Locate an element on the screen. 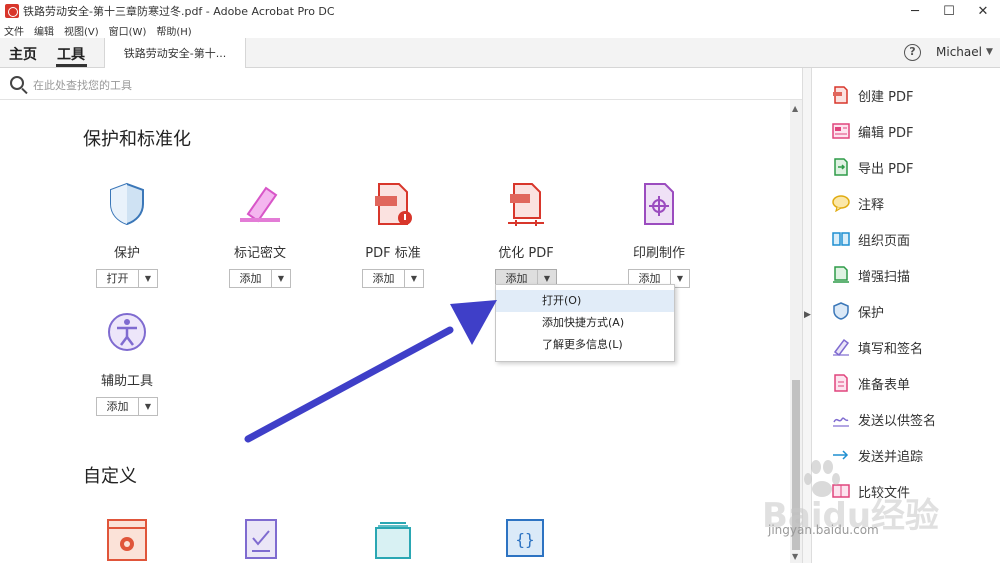 This screenshot has height=563, width=1000. tab-tools: 工具 is located at coordinates (71, 54).